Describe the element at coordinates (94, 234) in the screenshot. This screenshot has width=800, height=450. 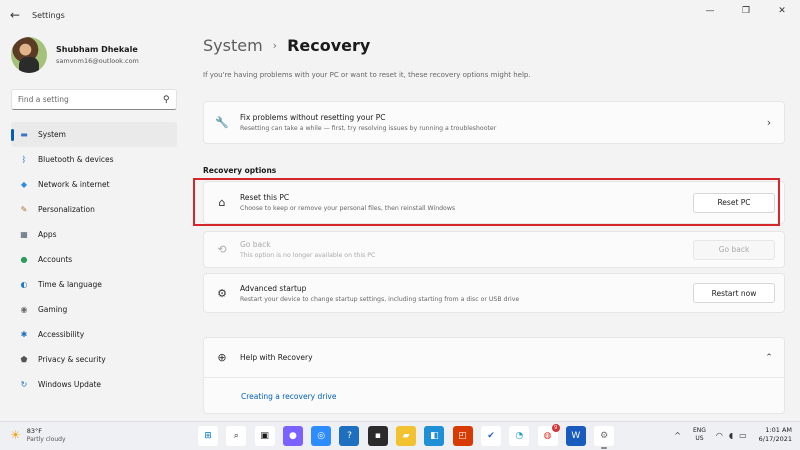
I see `sidebar-item-apps: ▦ Apps` at that location.